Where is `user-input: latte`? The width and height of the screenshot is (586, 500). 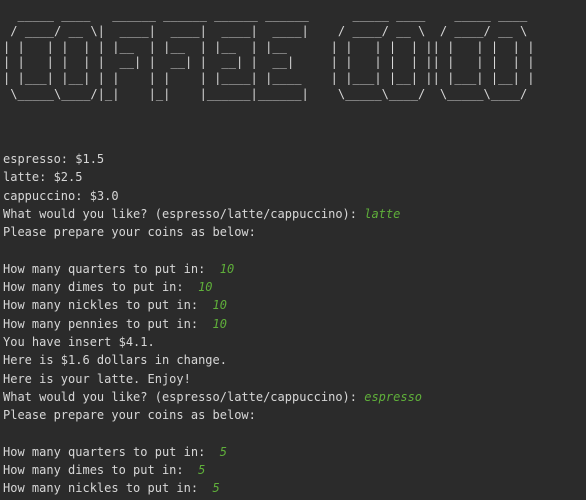 user-input: latte is located at coordinates (382, 213).